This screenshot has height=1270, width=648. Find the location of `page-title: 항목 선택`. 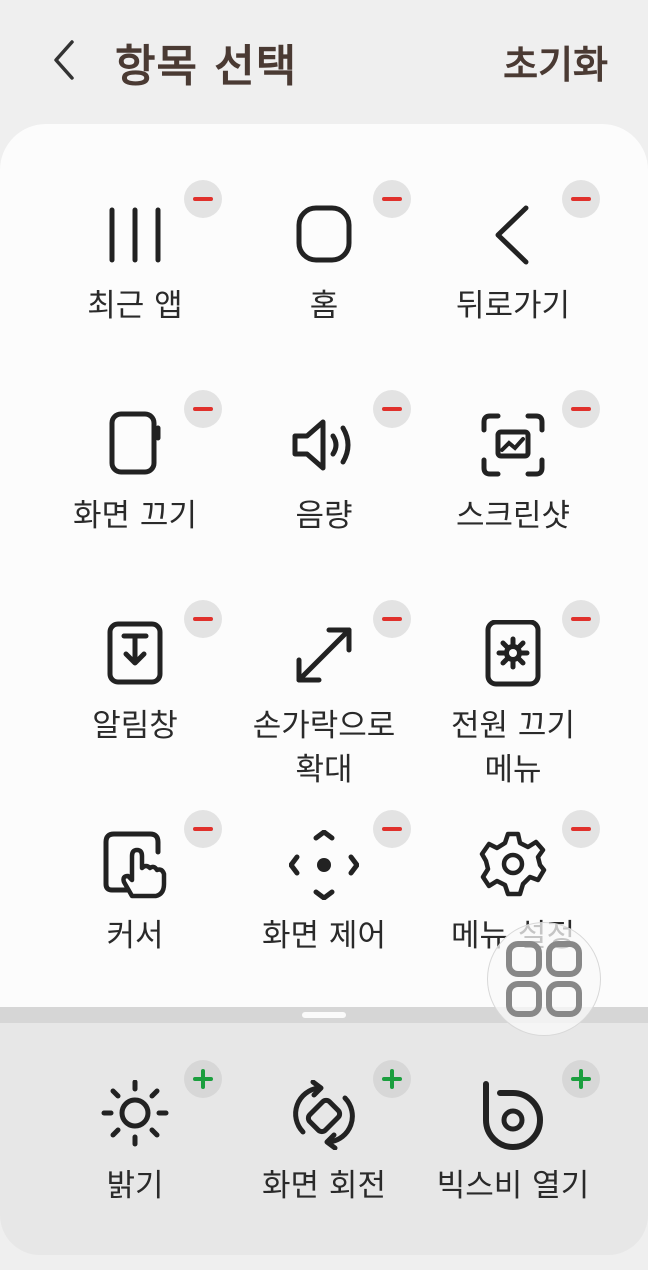

page-title: 항목 선택 is located at coordinates (206, 66).